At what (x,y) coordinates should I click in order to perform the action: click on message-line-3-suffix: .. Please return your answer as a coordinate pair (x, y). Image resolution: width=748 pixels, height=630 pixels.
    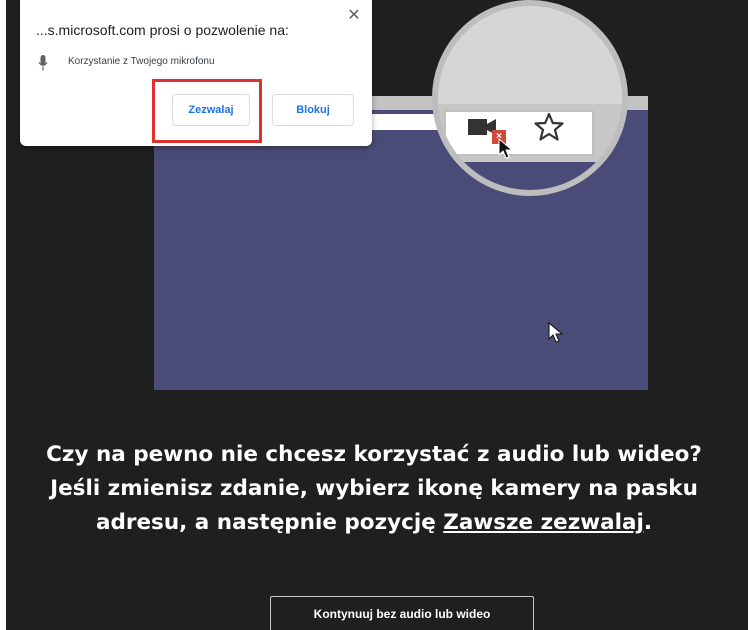
    Looking at the image, I should click on (648, 522).